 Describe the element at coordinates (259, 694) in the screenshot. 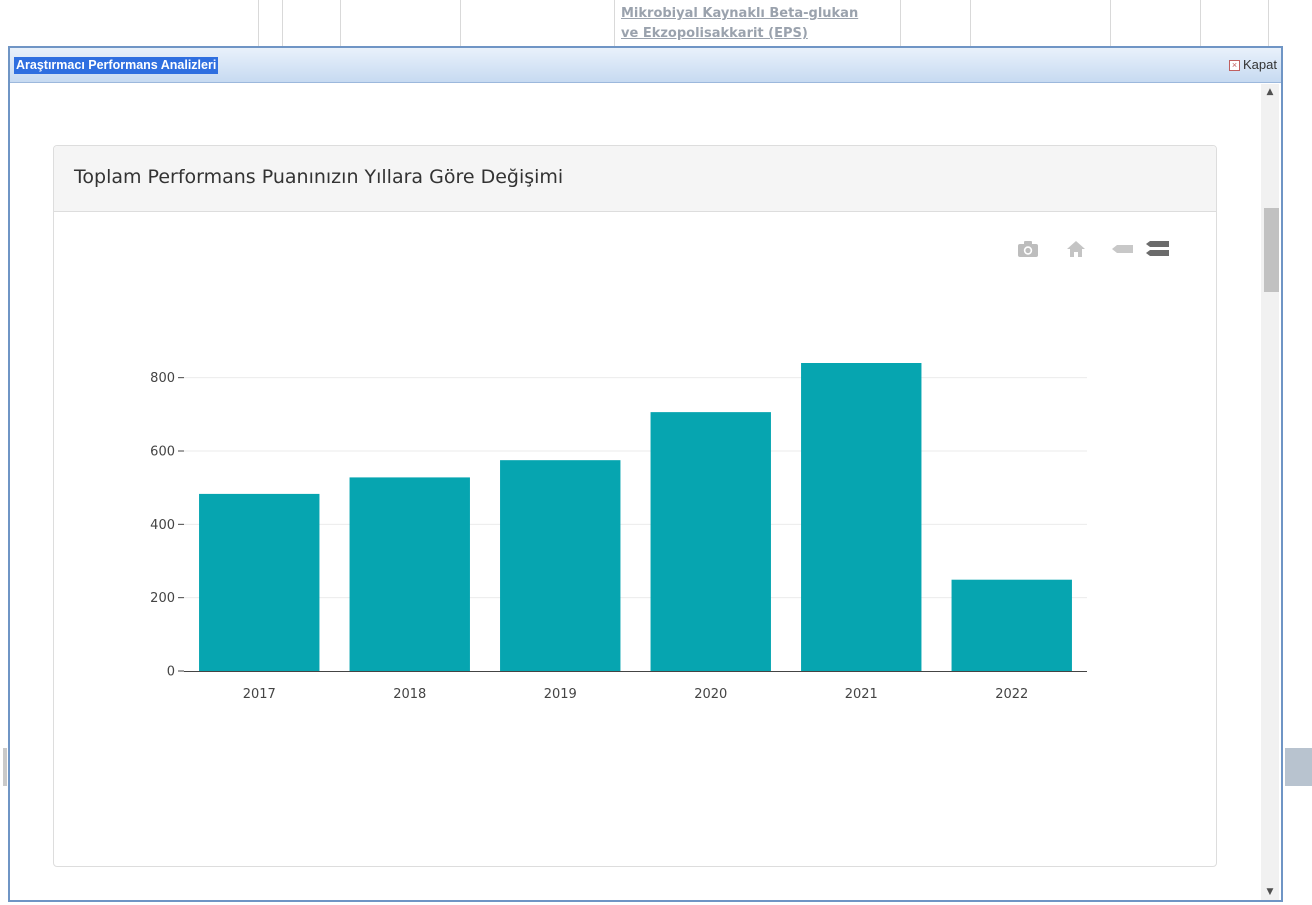

I see `x-tick-label: 2017` at that location.